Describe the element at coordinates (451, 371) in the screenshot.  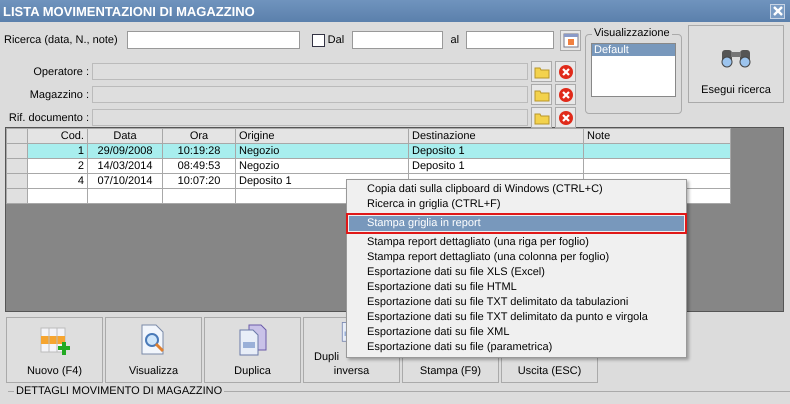
I see `button-label: Stampa (F9)` at that location.